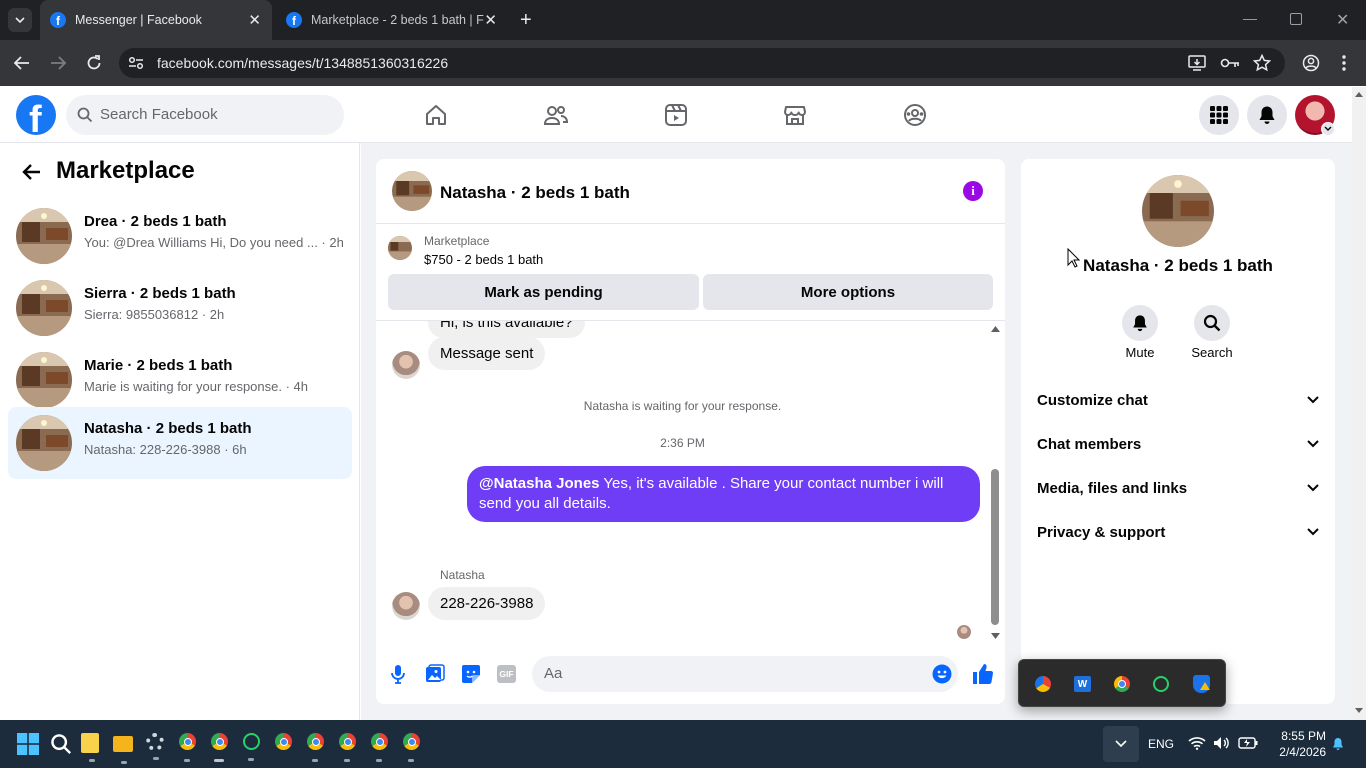  Describe the element at coordinates (539, 483) in the screenshot. I see `mention: @Natasha Jones` at that location.